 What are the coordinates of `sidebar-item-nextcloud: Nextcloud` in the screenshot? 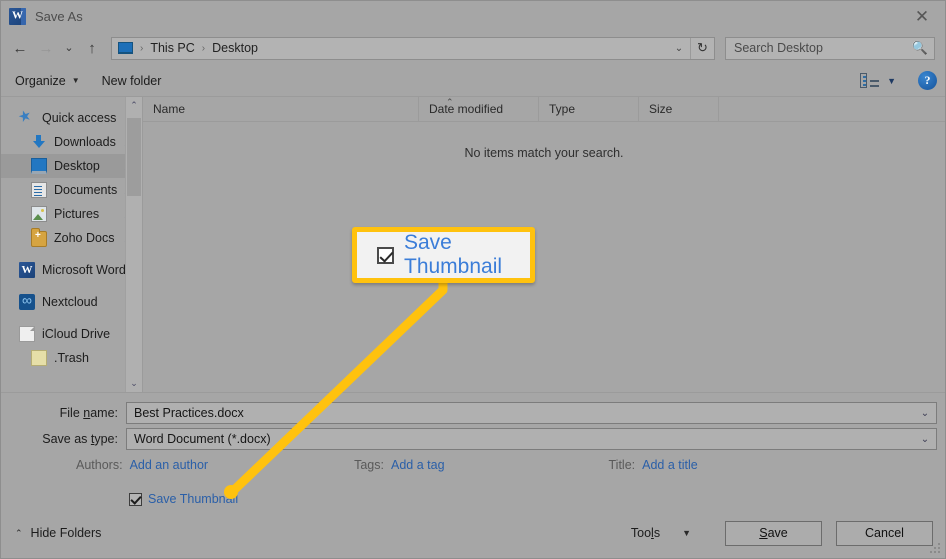 It's located at (71, 302).